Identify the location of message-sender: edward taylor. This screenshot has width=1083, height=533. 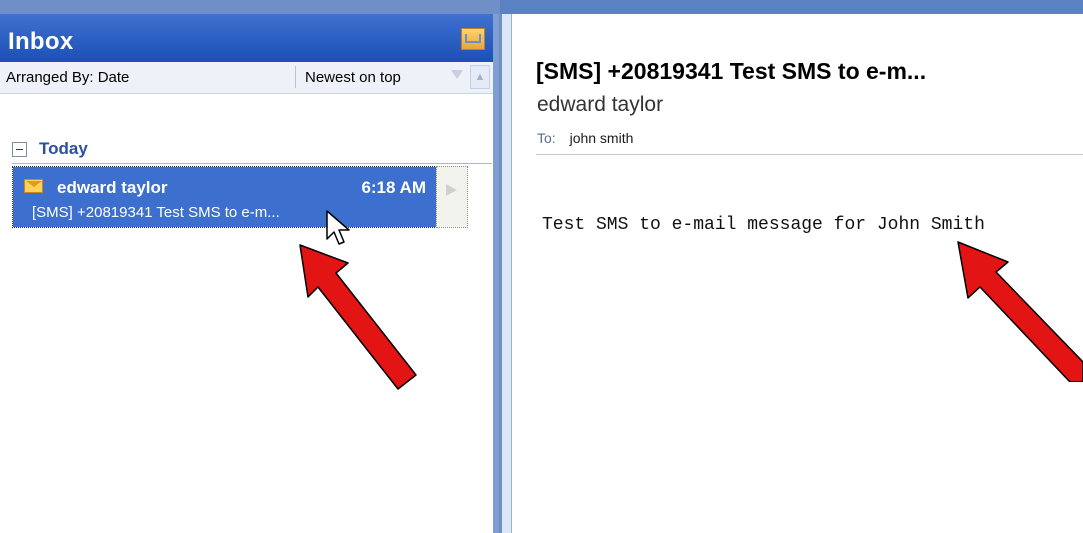
(112, 187).